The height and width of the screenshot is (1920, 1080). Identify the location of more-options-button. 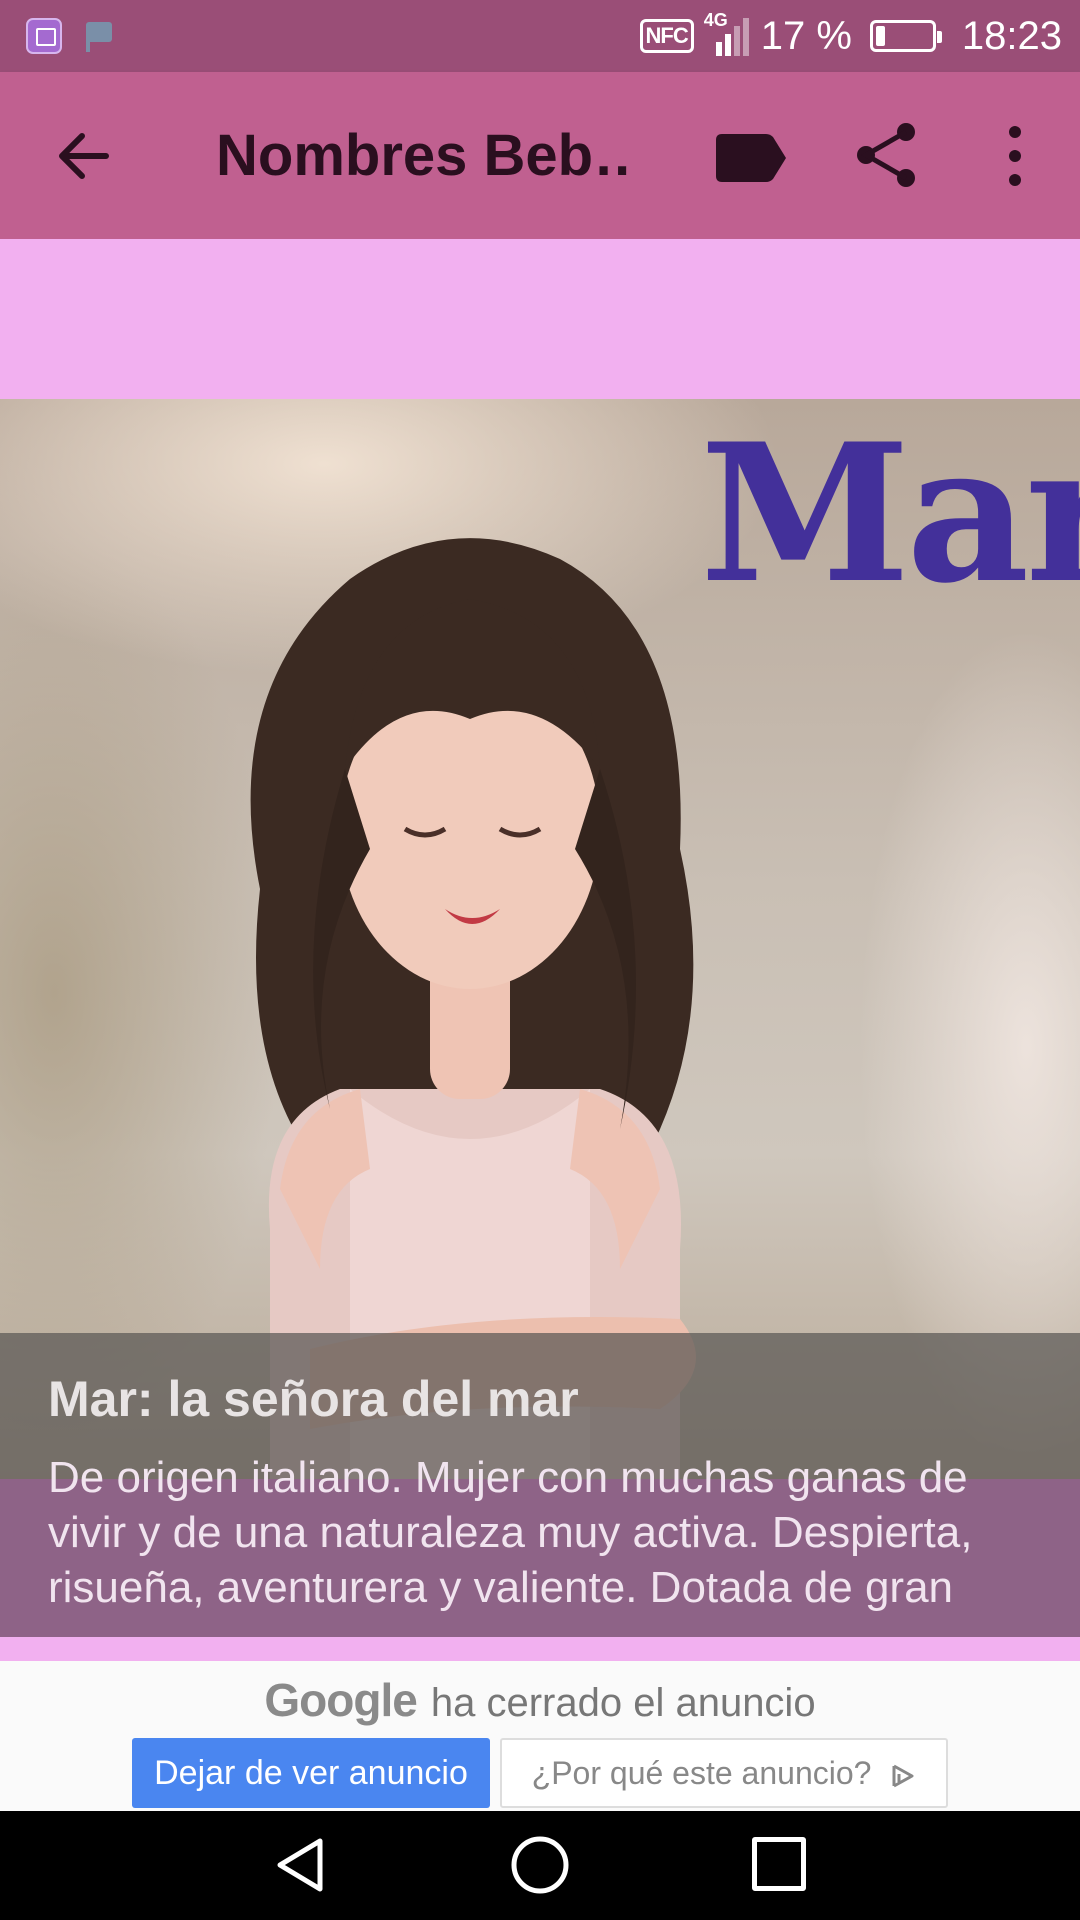
(1015, 156).